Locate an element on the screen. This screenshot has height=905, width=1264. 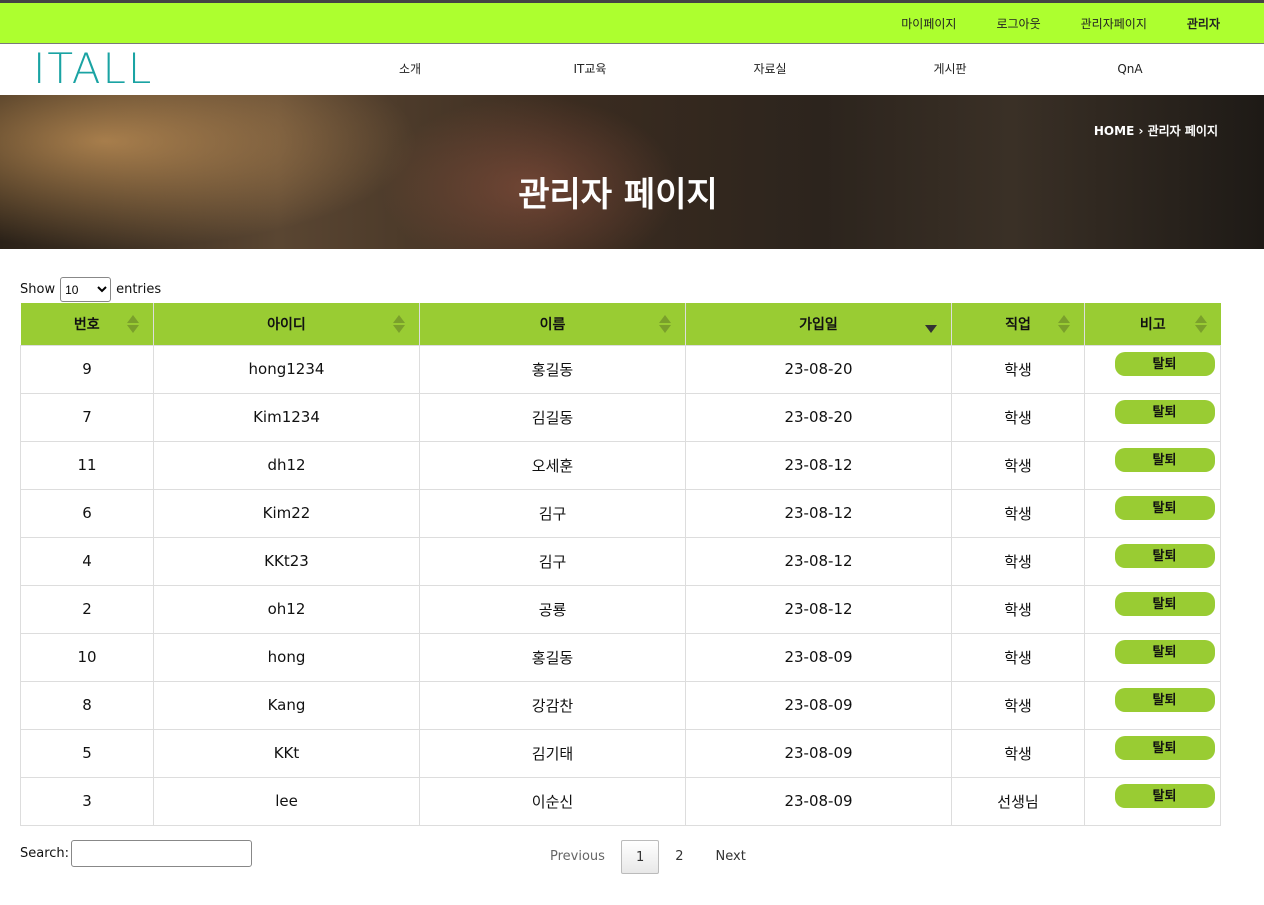
table-row: 6 Kim22 김구 23-08-12 학생 탈퇴 is located at coordinates (620, 513).